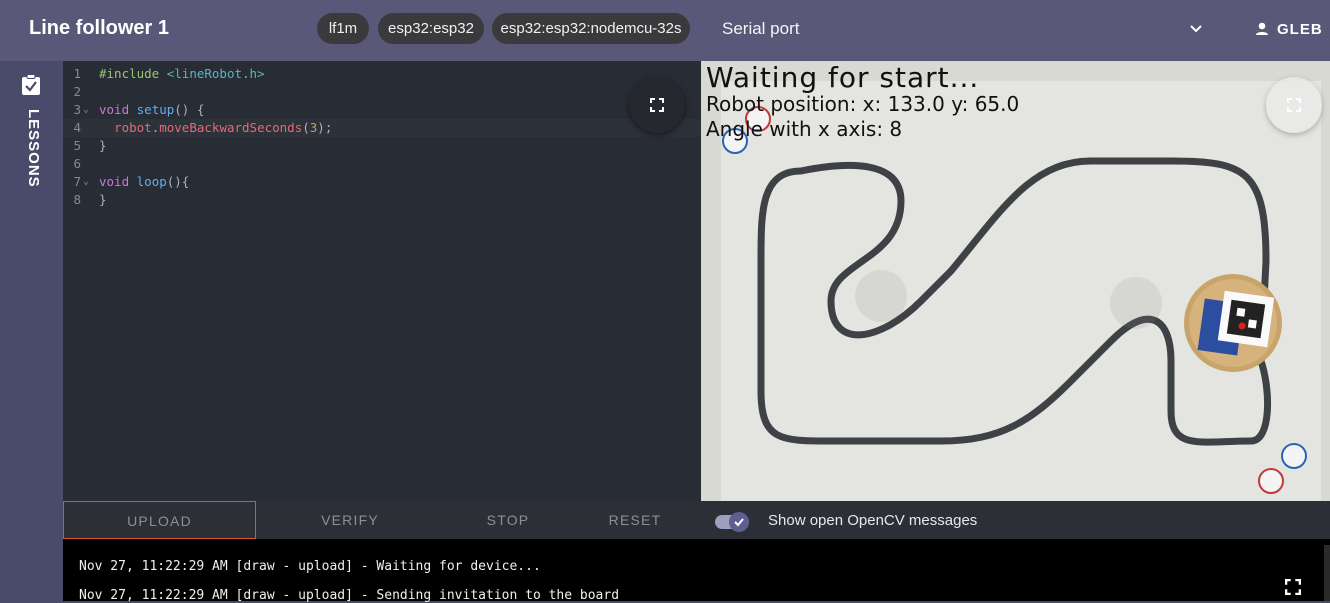 This screenshot has width=1330, height=603. Describe the element at coordinates (215, 73) in the screenshot. I see `code-token: <lineRobot.h>` at that location.